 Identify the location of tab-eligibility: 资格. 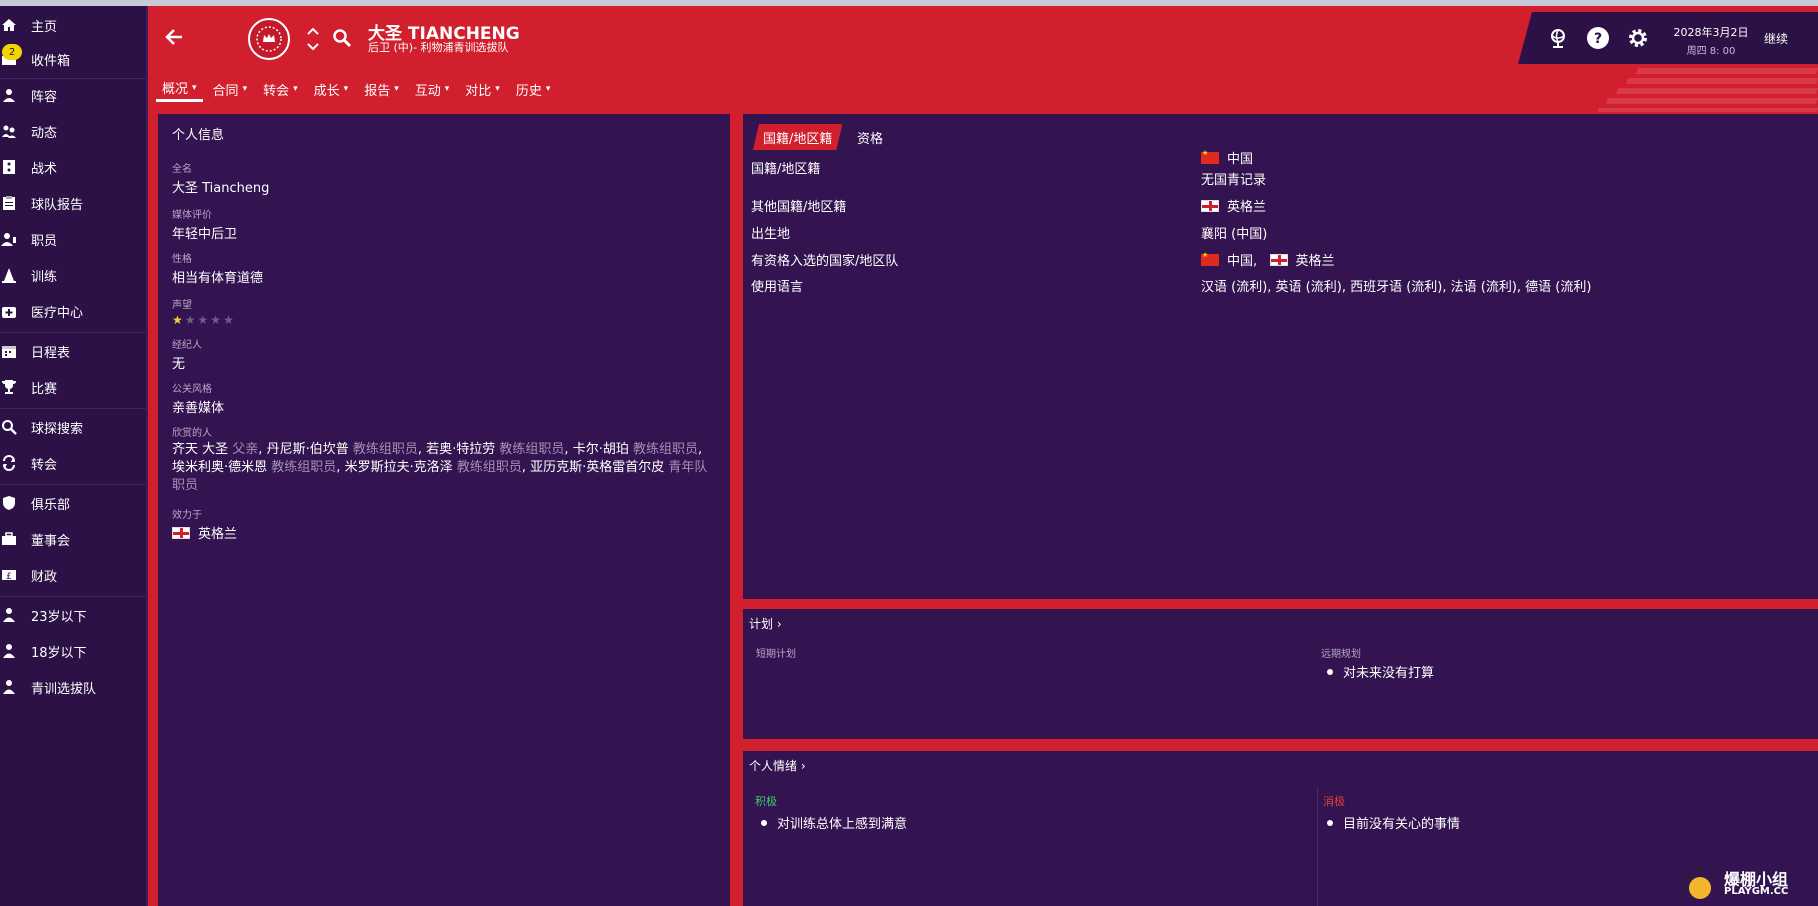
(870, 137).